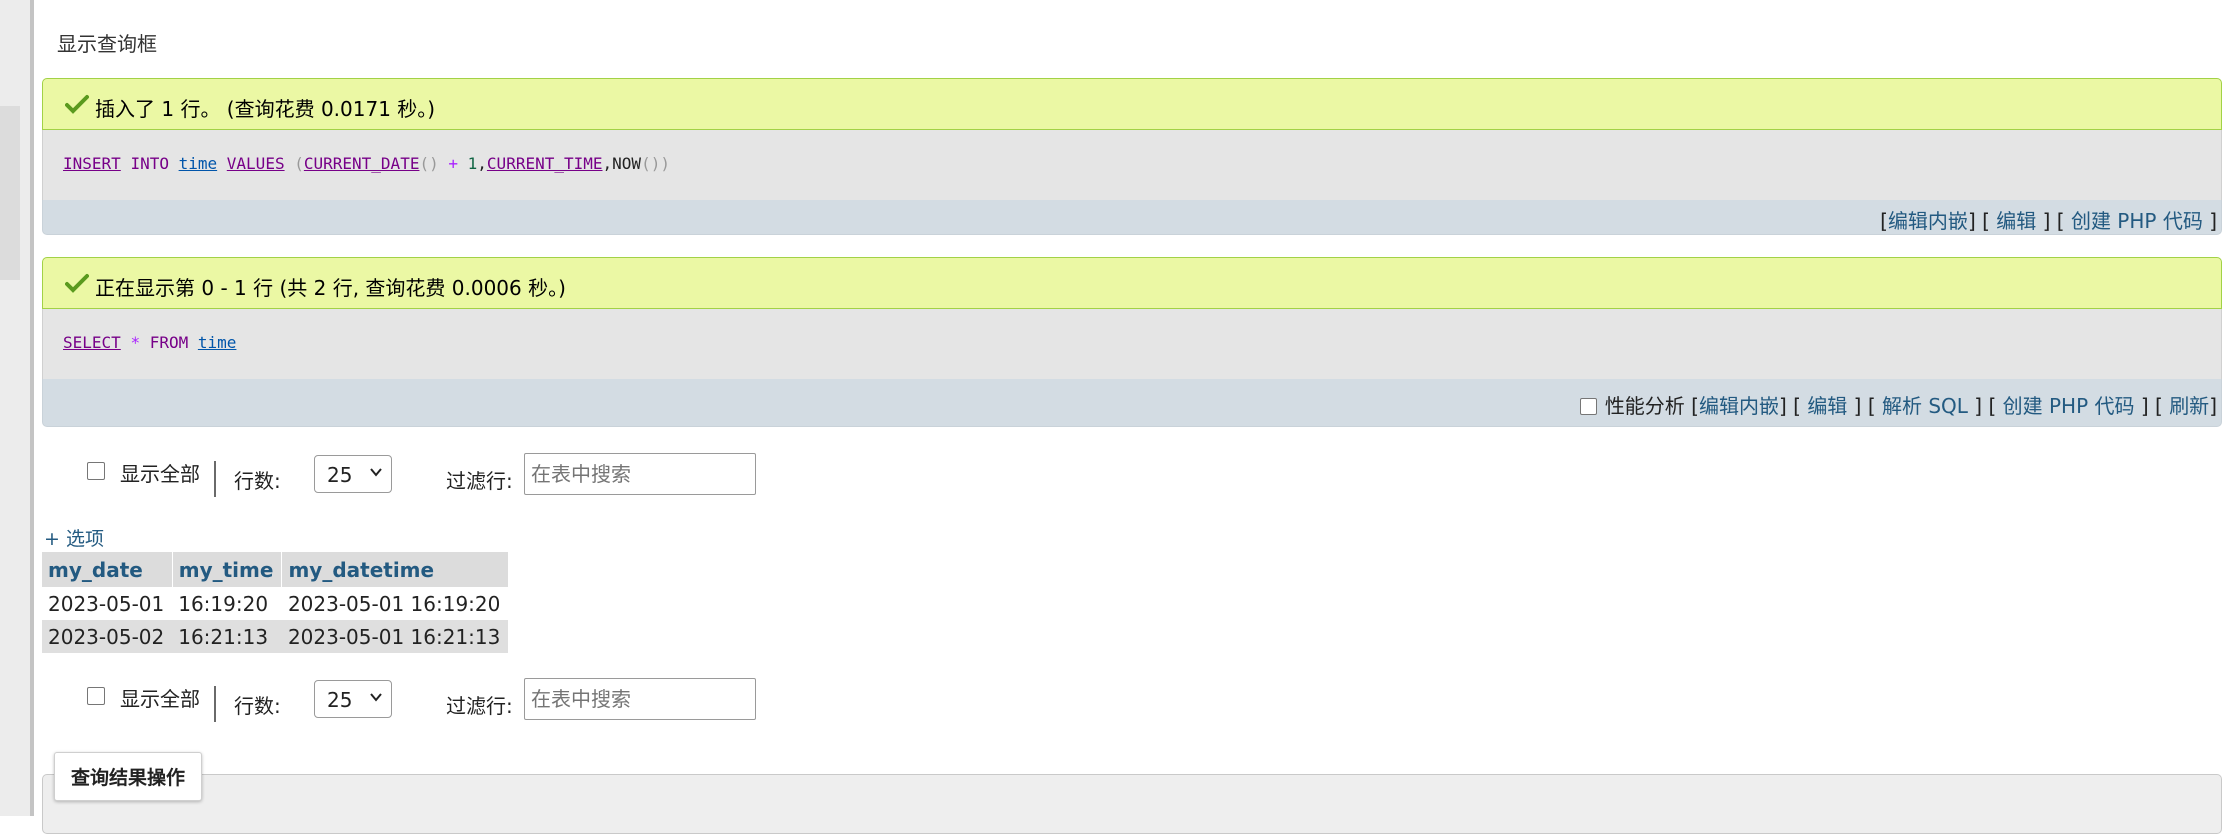 This screenshot has width=2231, height=834. I want to click on query-results-operations-tab: 查询结果操作, so click(128, 776).